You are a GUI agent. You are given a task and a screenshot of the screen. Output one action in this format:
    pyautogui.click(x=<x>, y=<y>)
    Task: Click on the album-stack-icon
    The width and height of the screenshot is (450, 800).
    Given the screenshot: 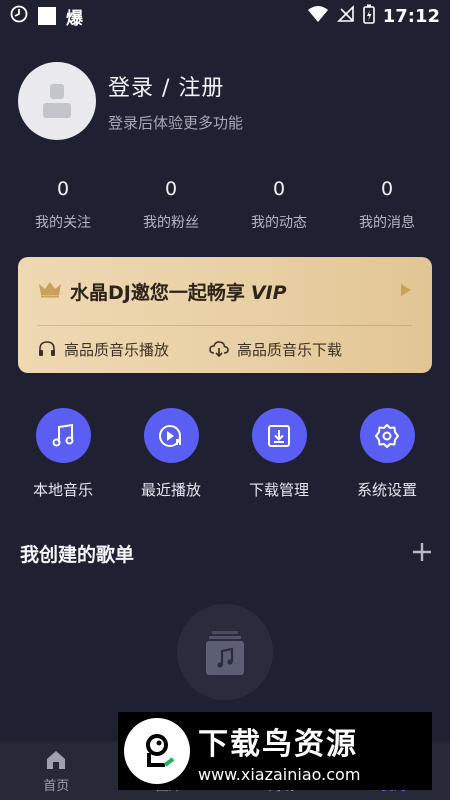 What is the action you would take?
    pyautogui.click(x=225, y=653)
    